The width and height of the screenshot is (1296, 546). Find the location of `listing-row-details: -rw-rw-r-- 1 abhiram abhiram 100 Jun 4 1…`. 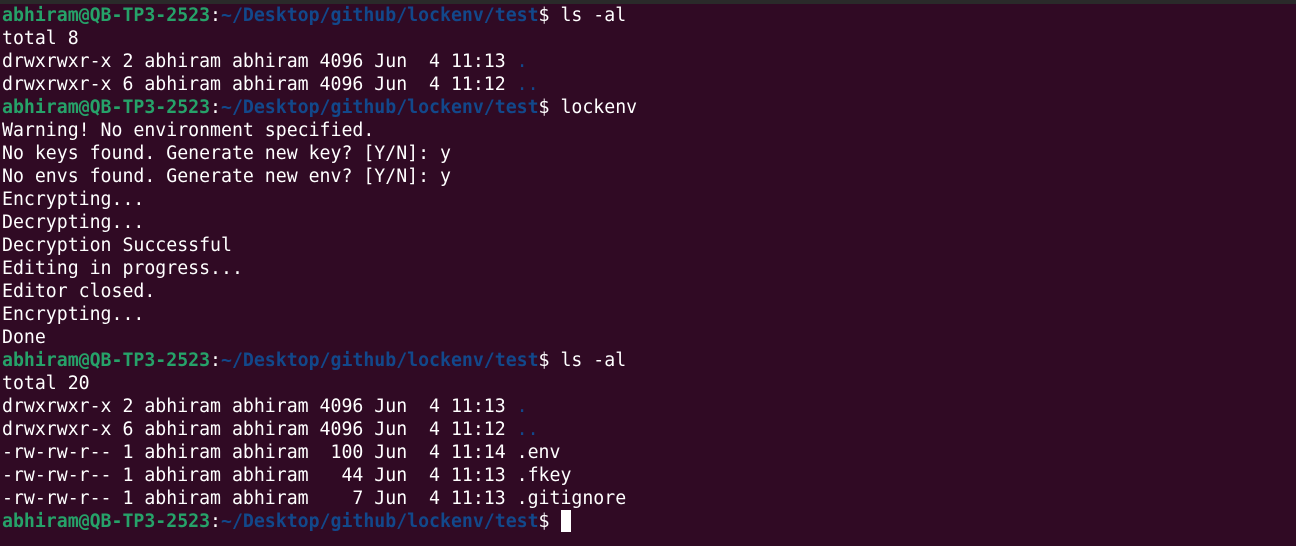

listing-row-details: -rw-rw-r-- 1 abhiram abhiram 100 Jun 4 1… is located at coordinates (259, 452).